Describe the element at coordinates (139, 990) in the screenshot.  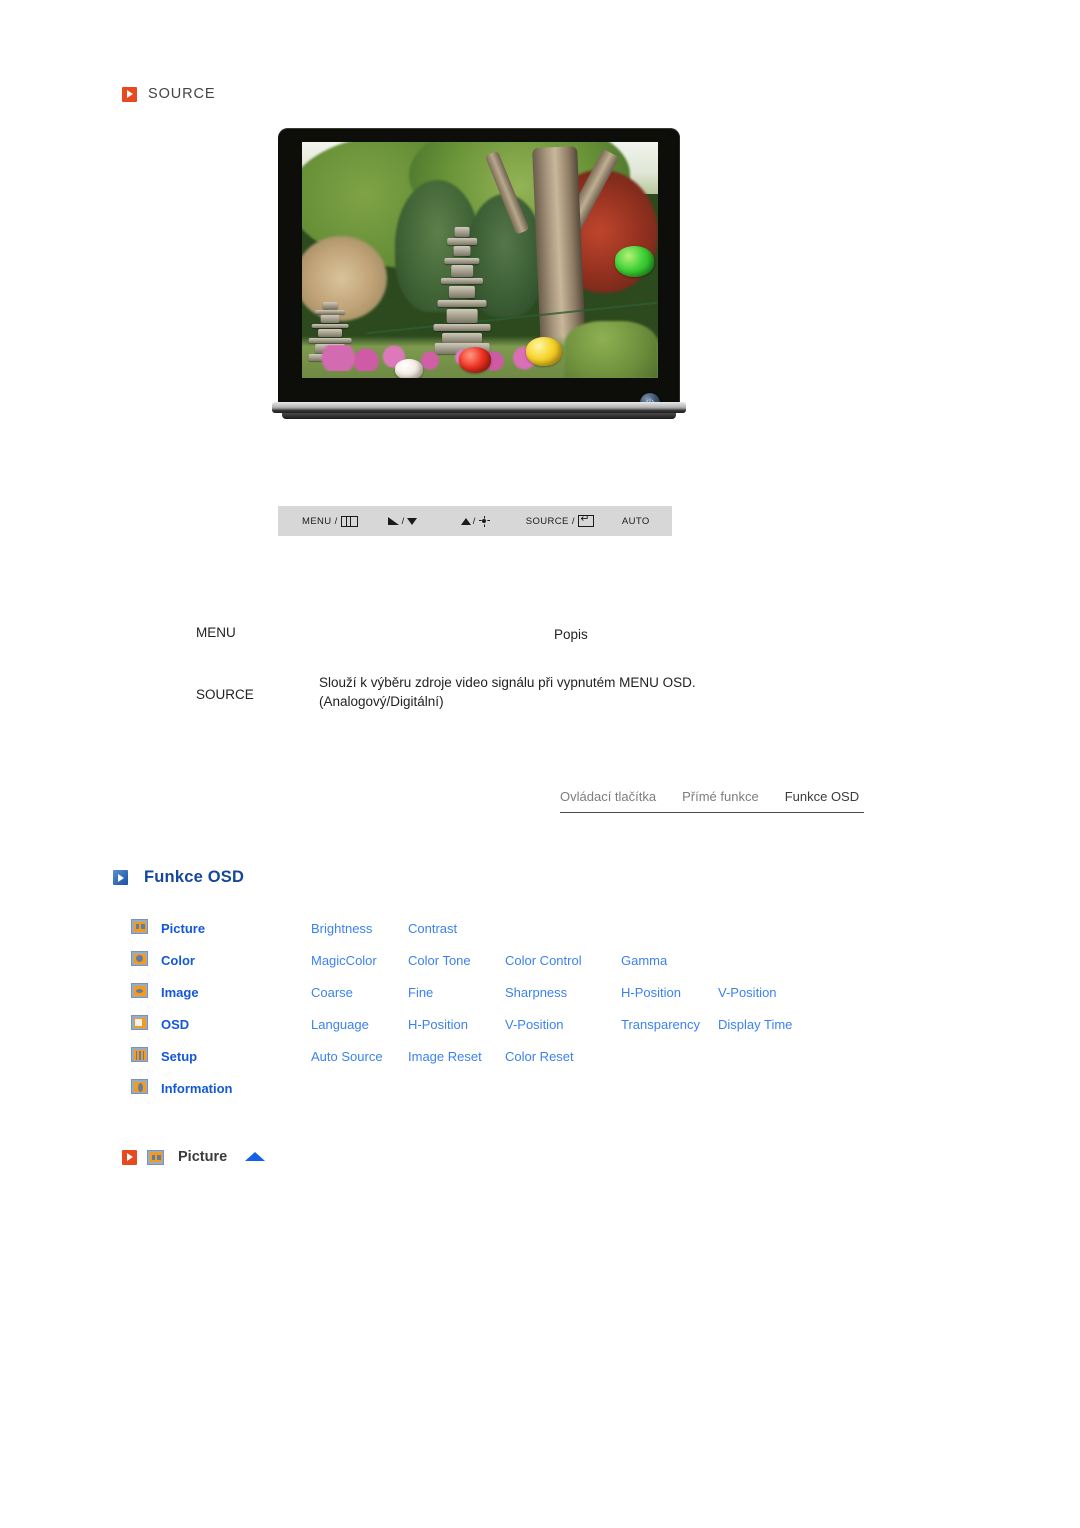
I see `image-icon` at that location.